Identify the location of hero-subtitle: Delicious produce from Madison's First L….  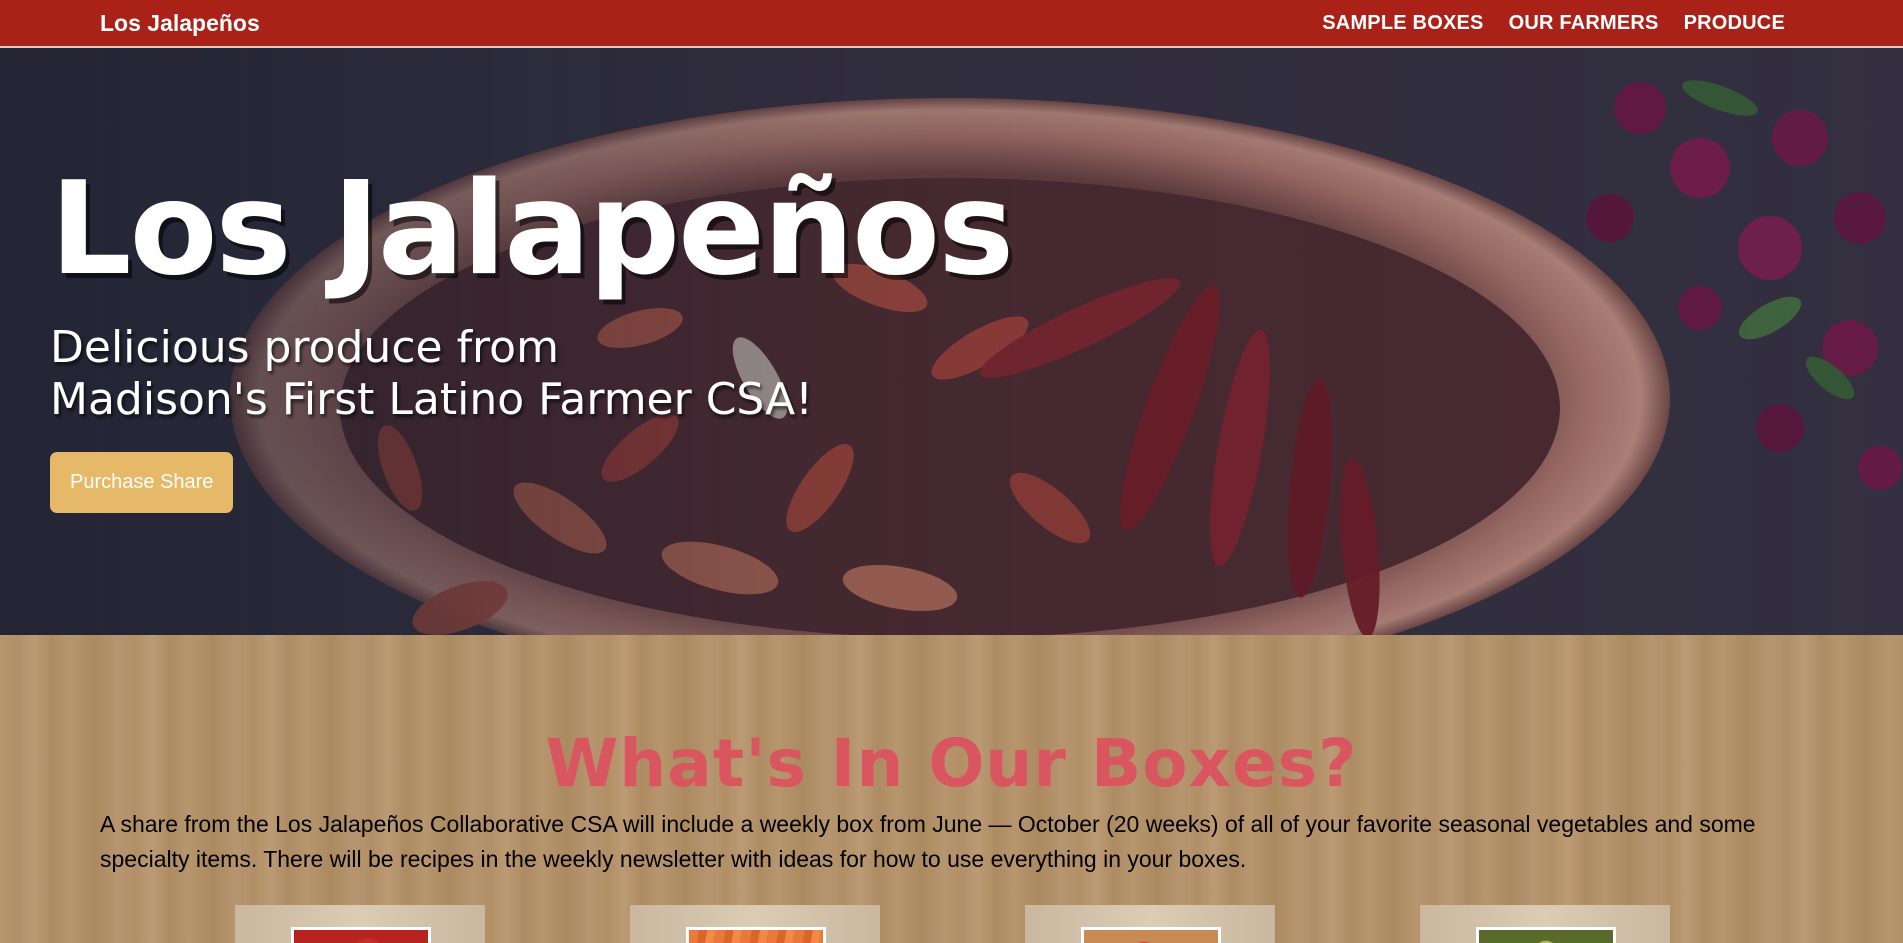
(531, 374).